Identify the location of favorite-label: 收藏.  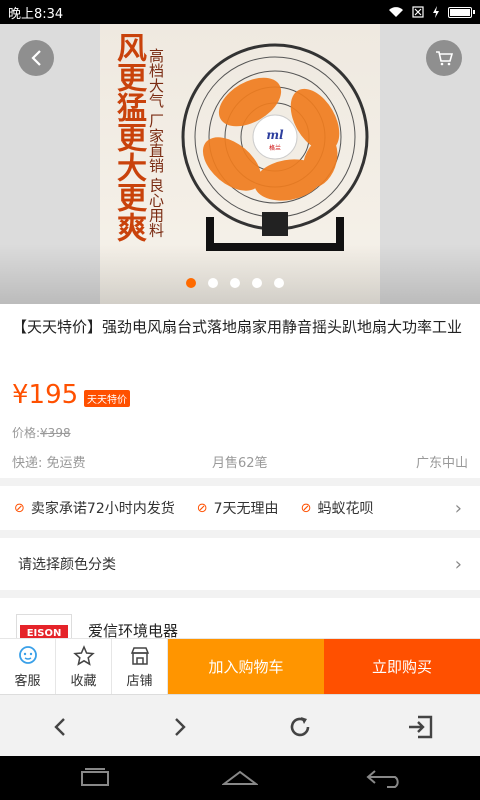
(83, 681).